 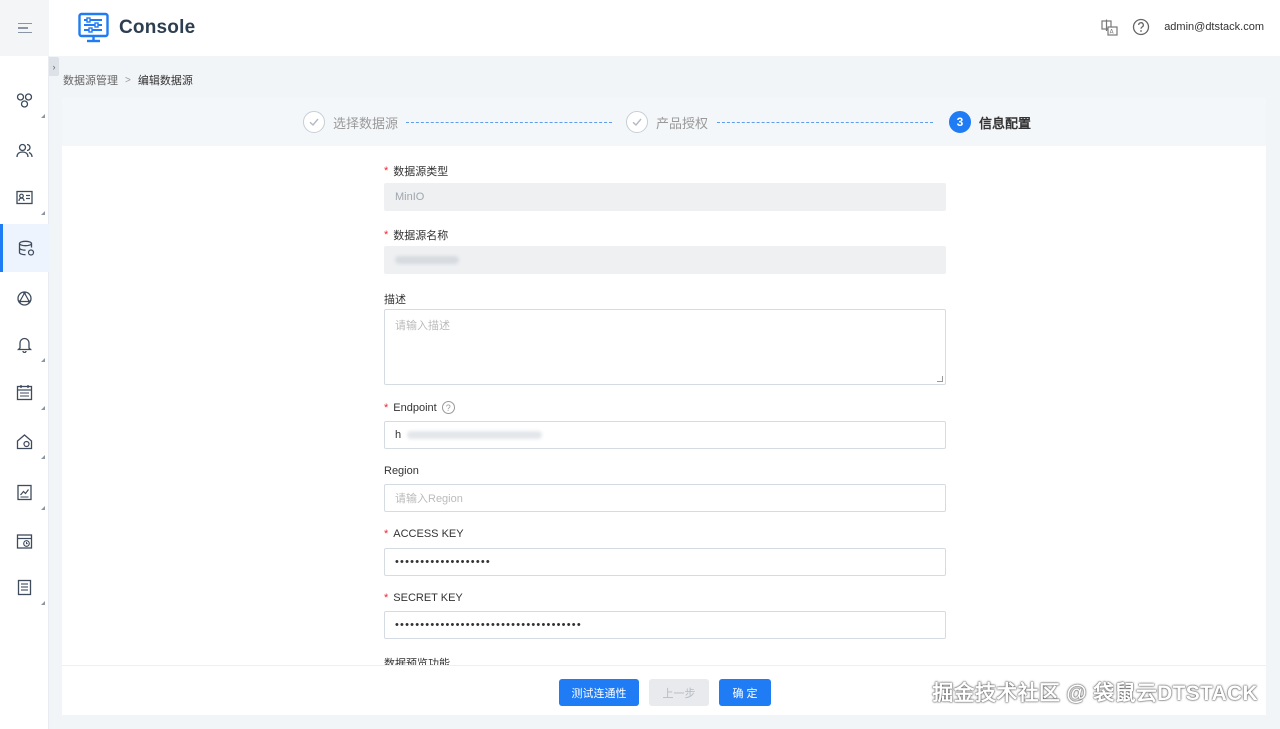 I want to click on help-icon, so click(x=1141, y=27).